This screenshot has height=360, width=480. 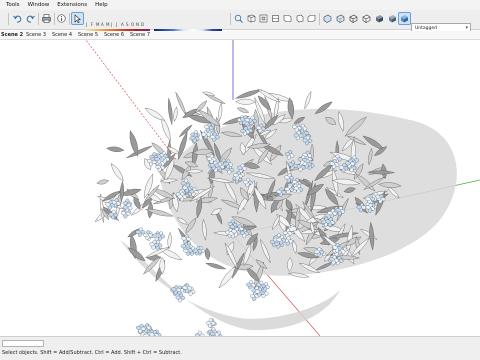 I want to click on month-label: S, so click(x=127, y=24).